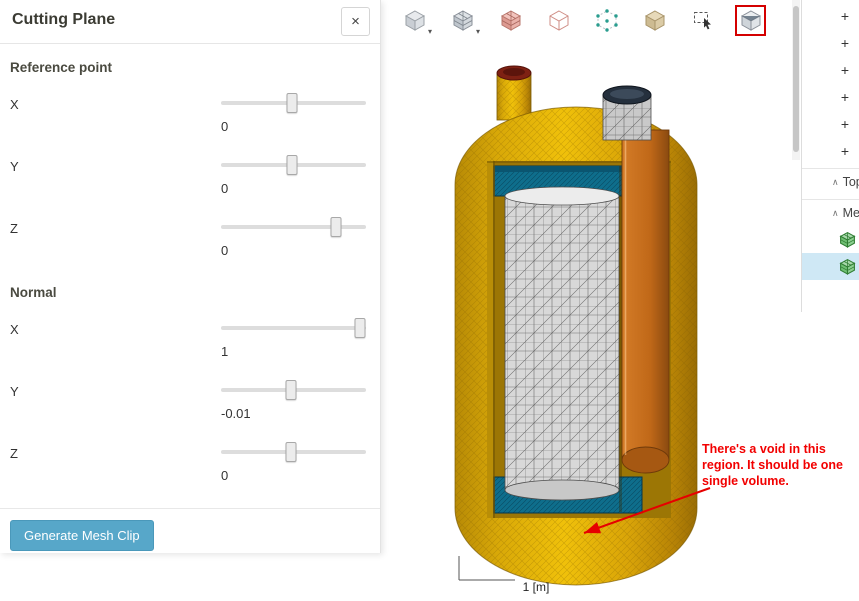 Image resolution: width=859 pixels, height=601 pixels. I want to click on vessel-left-nozzle, so click(514, 93).